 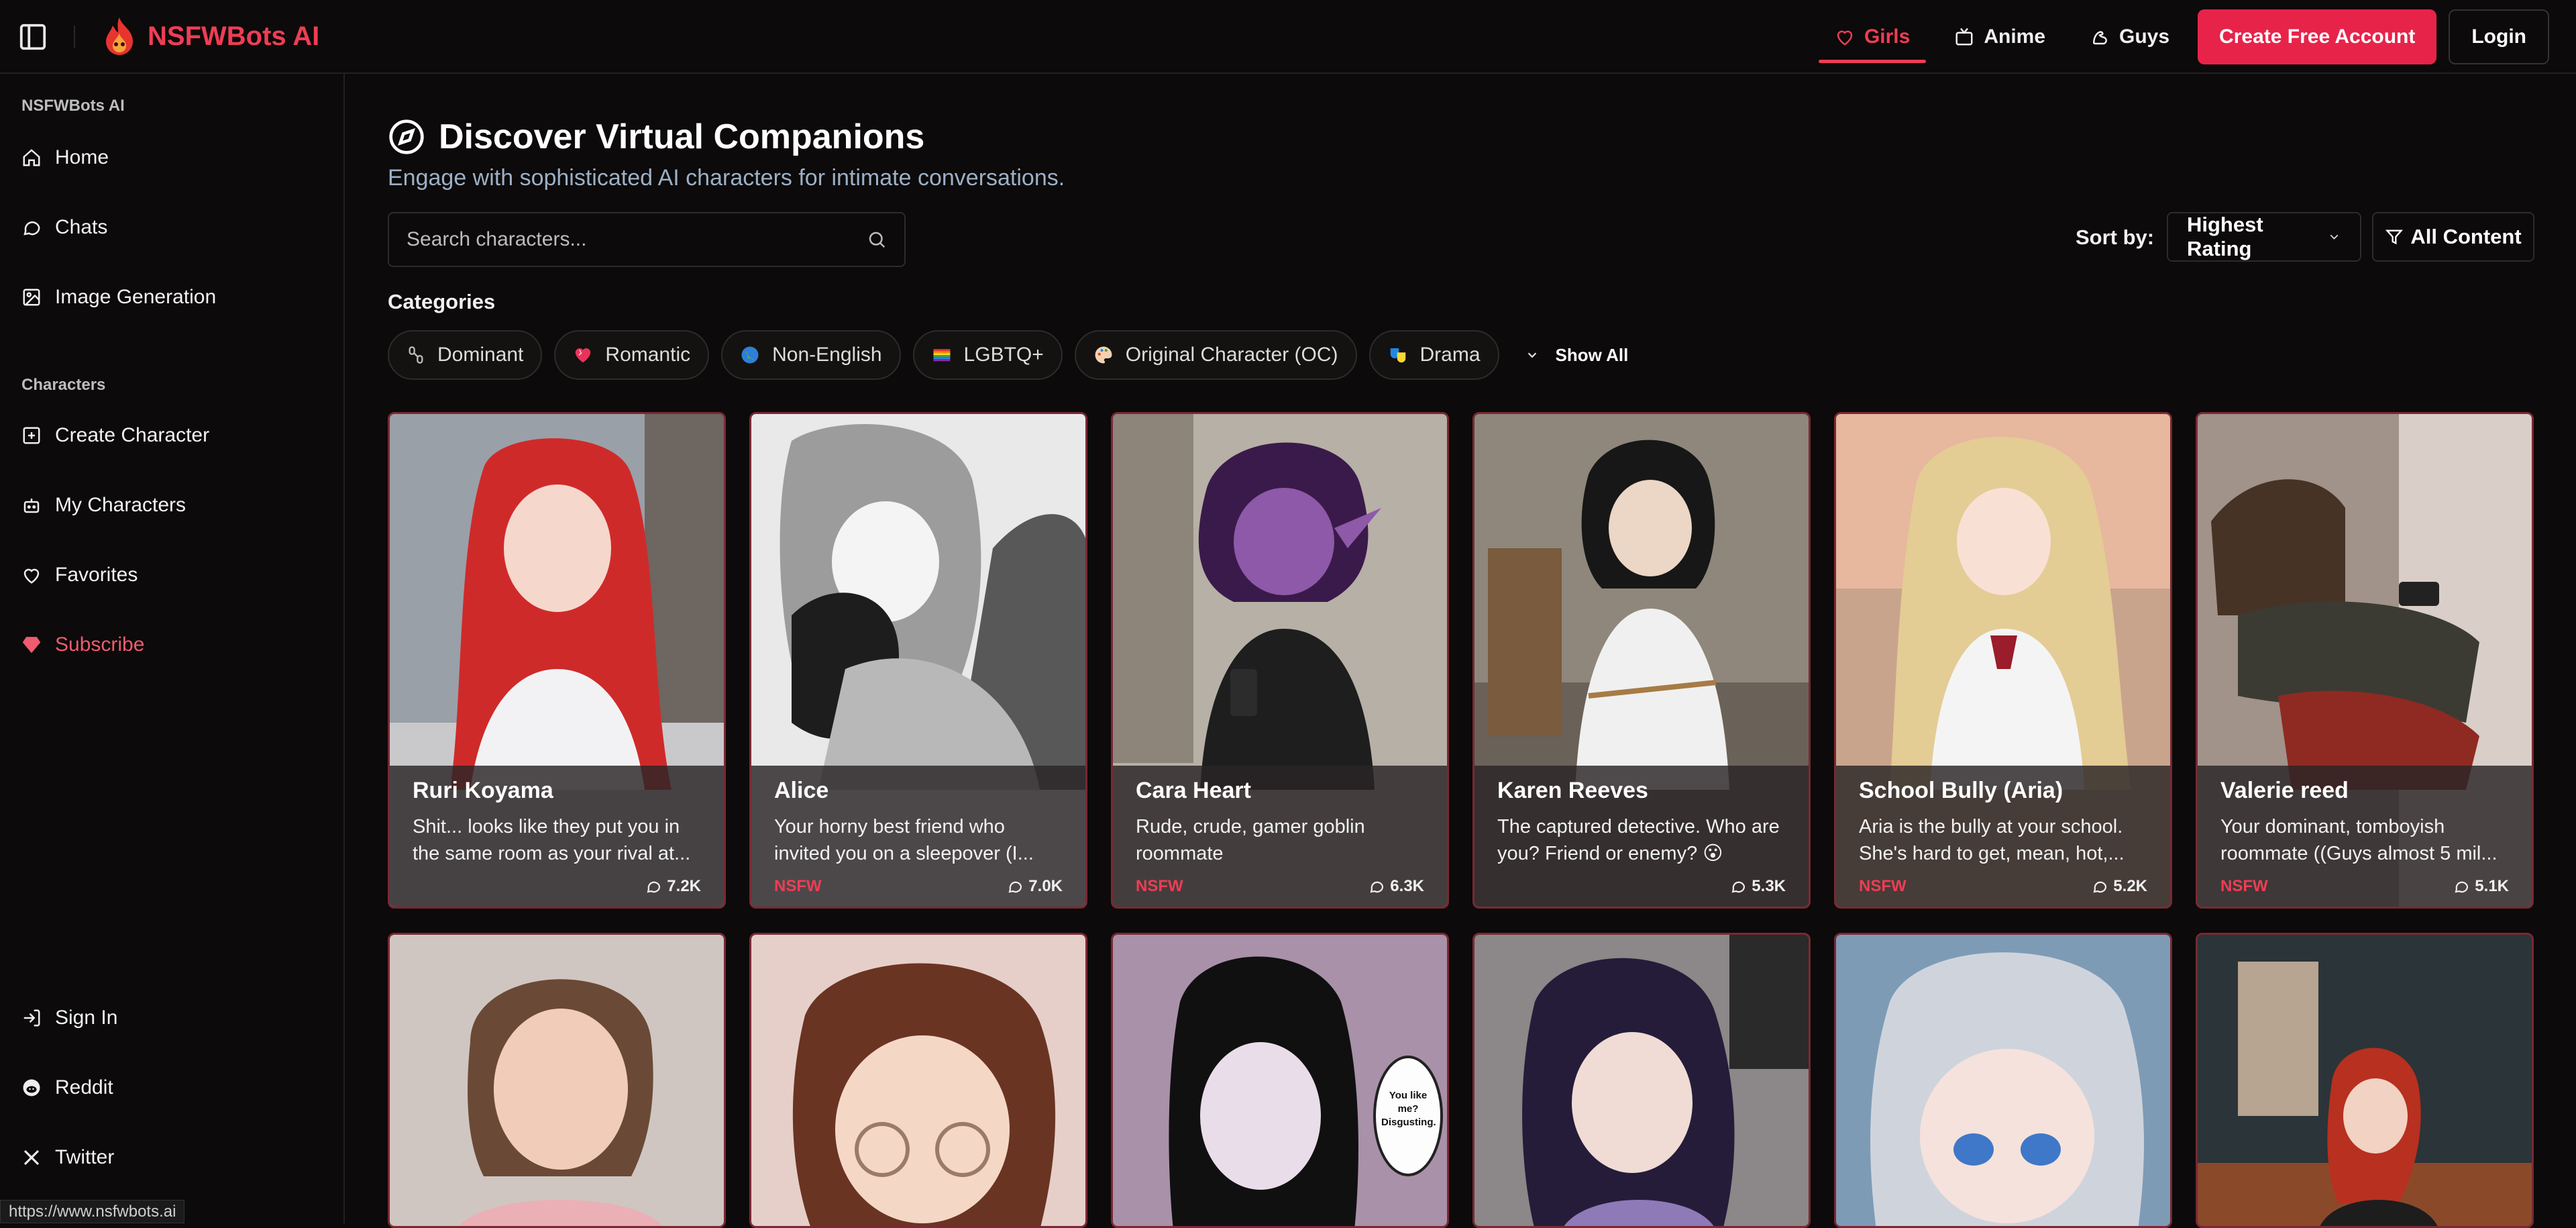 I want to click on nav-guys-label: Guys, so click(x=2144, y=36).